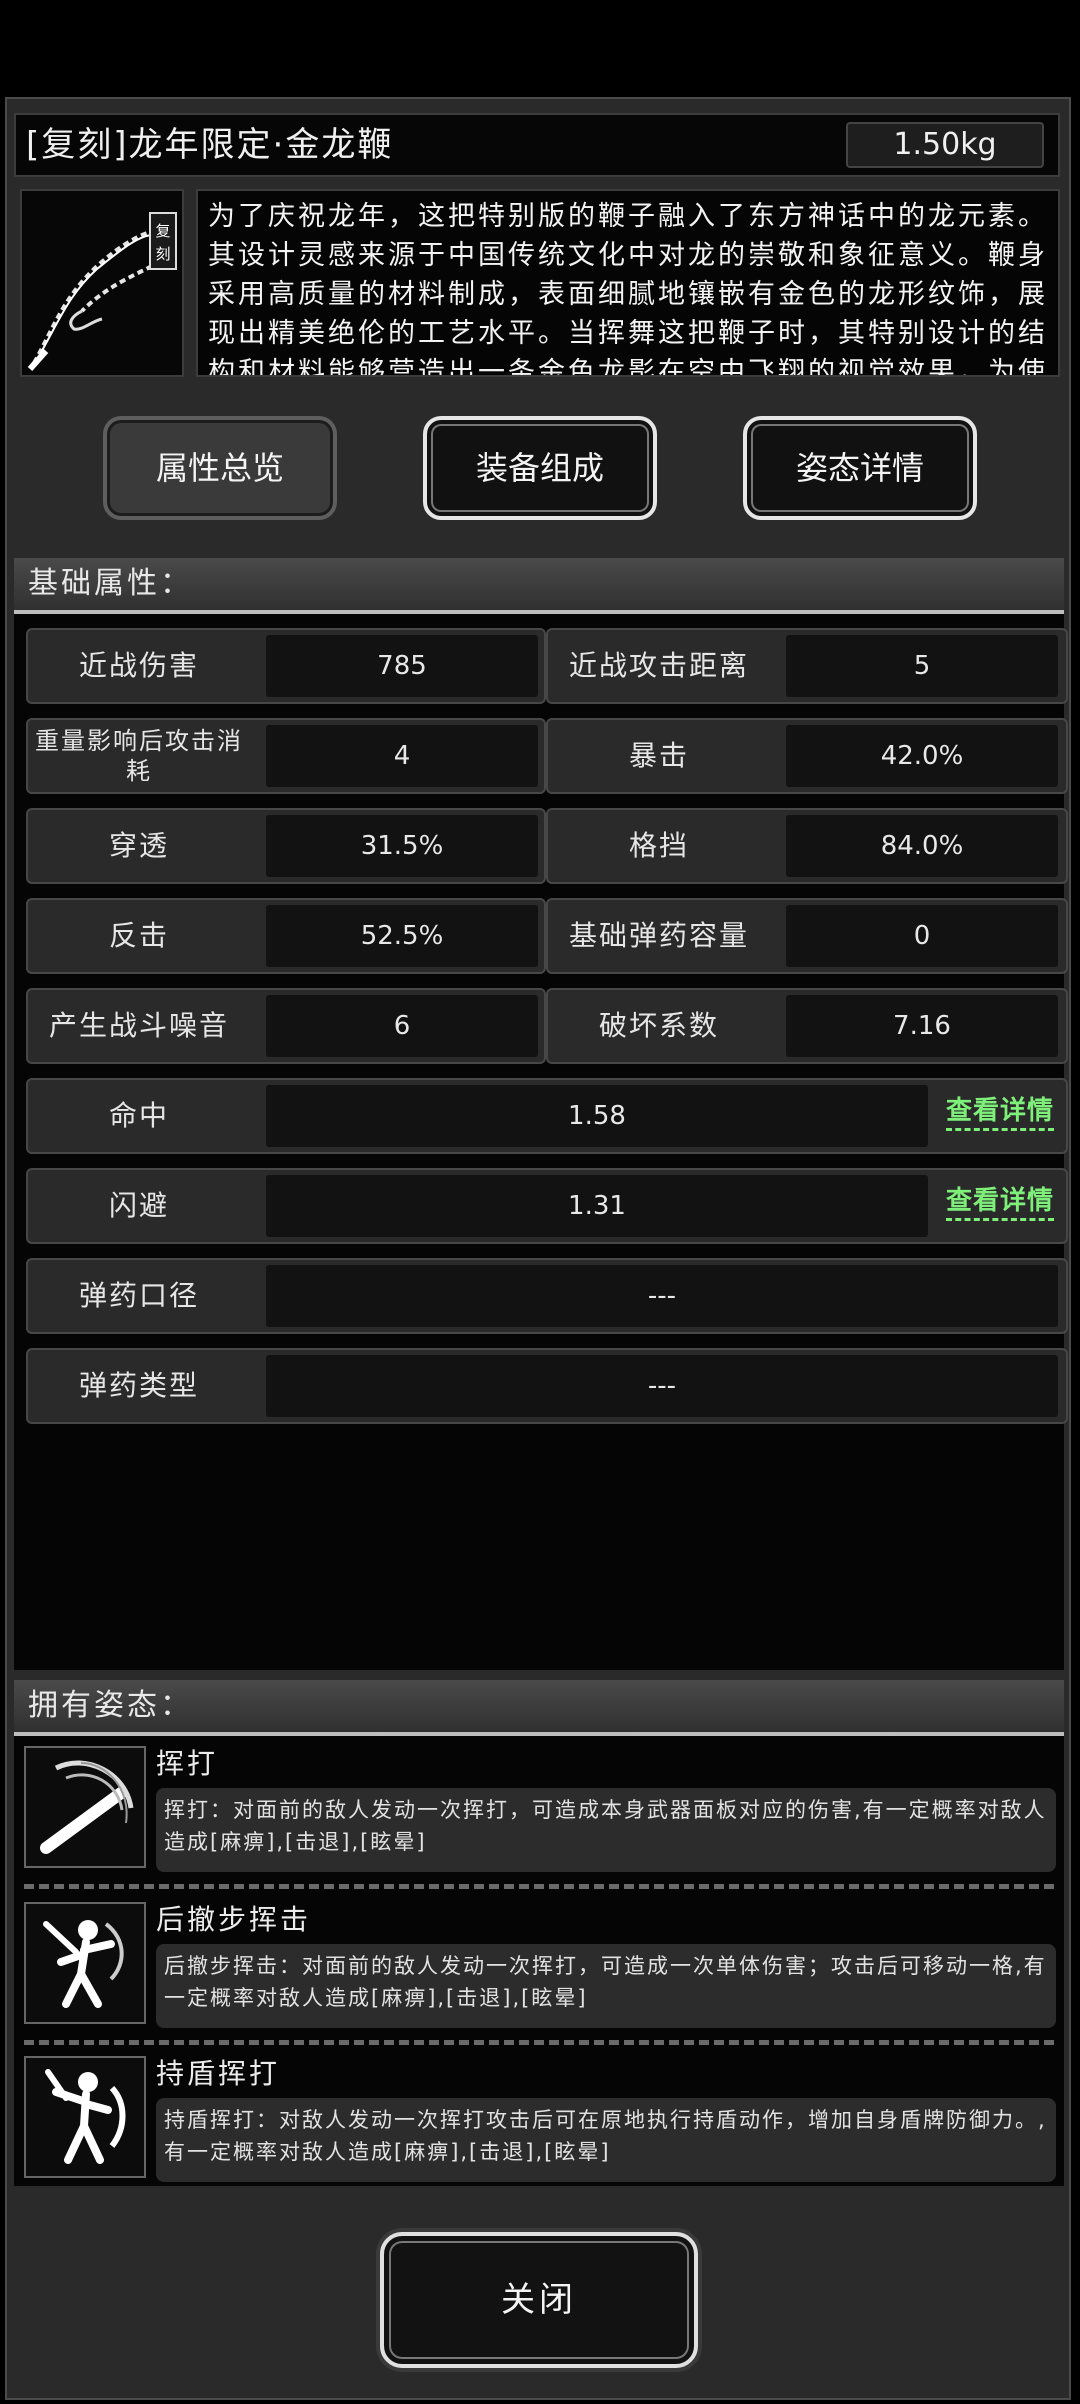 This screenshot has width=1080, height=2404. What do you see at coordinates (922, 1026) in the screenshot?
I see `attr-value: 7.16` at bounding box center [922, 1026].